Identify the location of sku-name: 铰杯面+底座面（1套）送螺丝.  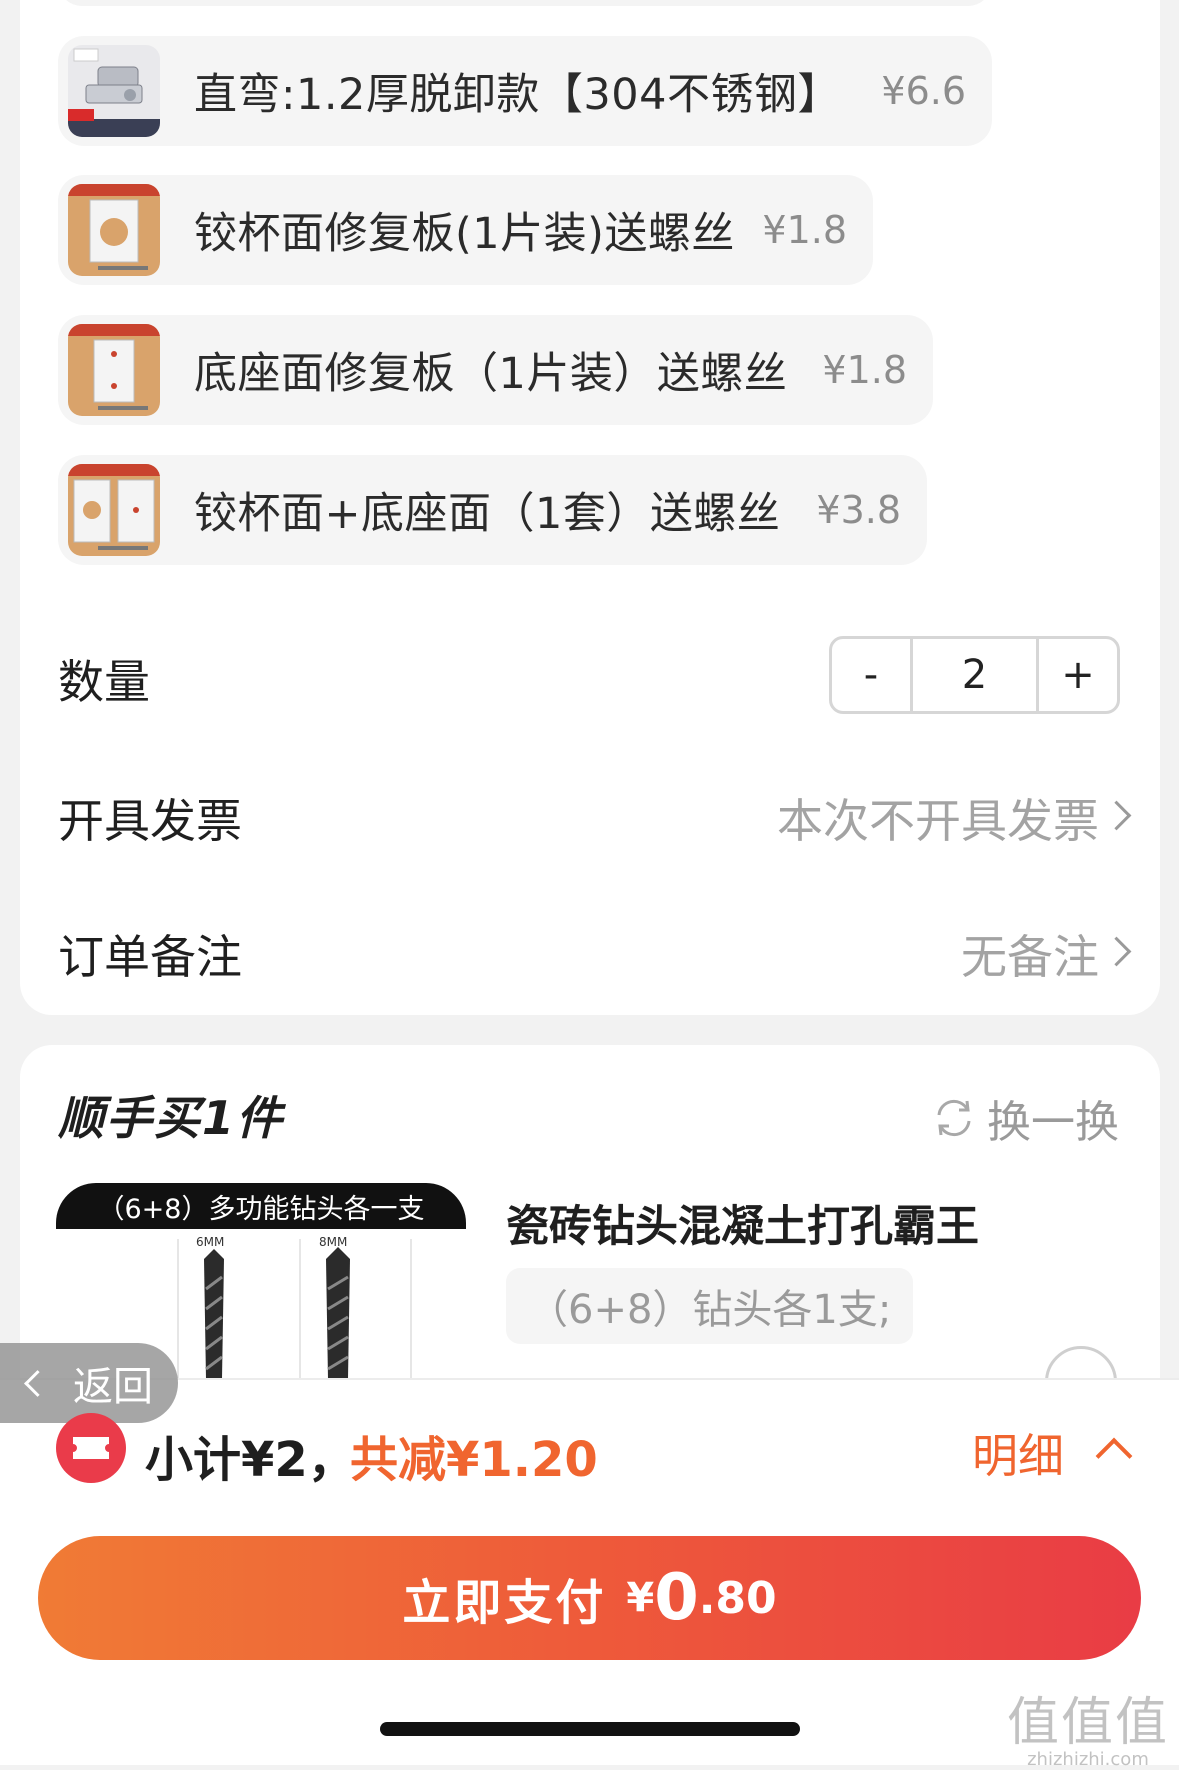
(487, 514).